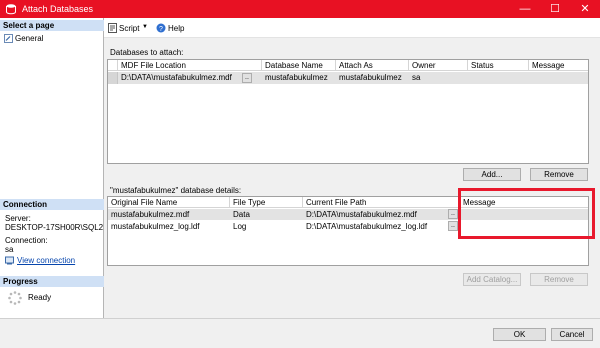  I want to click on script-button: Script ▼, so click(129, 28).